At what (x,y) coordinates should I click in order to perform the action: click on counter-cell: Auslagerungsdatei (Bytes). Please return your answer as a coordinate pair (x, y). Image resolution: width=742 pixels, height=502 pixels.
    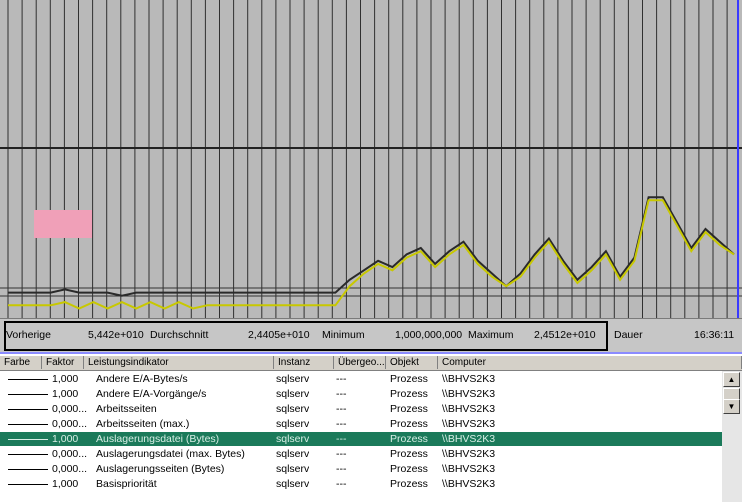
    Looking at the image, I should click on (158, 439).